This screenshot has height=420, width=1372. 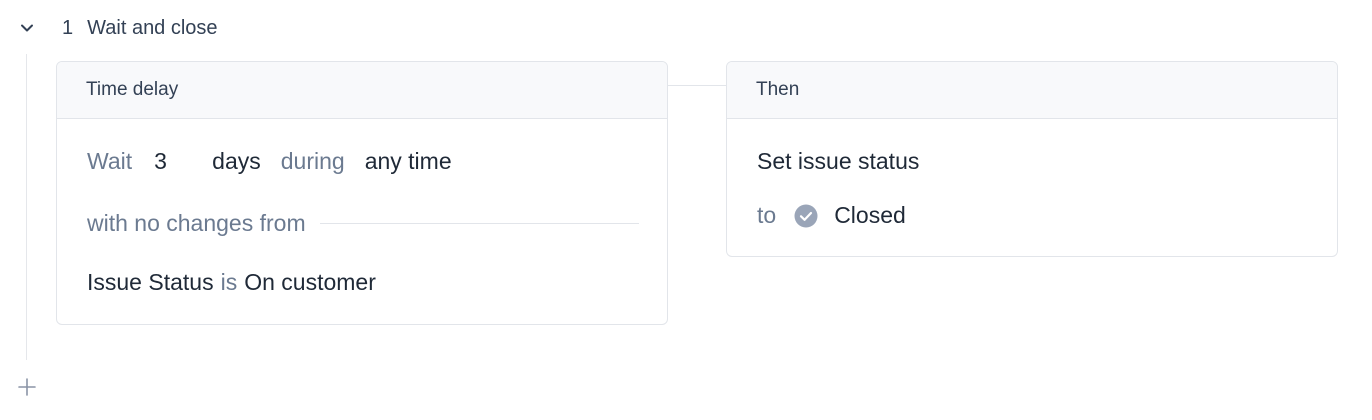 What do you see at coordinates (150, 282) in the screenshot?
I see `condition-field: Issue Status` at bounding box center [150, 282].